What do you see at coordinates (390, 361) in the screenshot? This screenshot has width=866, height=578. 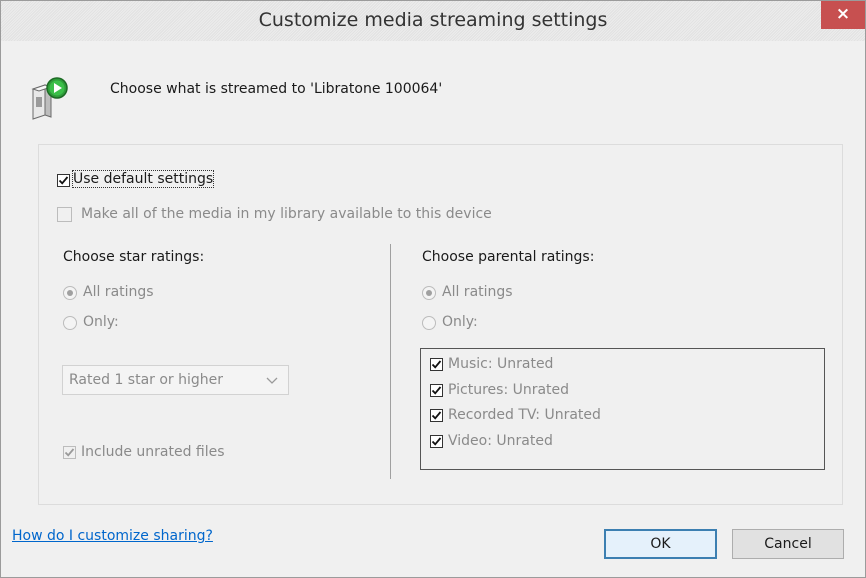 I see `column-divider` at bounding box center [390, 361].